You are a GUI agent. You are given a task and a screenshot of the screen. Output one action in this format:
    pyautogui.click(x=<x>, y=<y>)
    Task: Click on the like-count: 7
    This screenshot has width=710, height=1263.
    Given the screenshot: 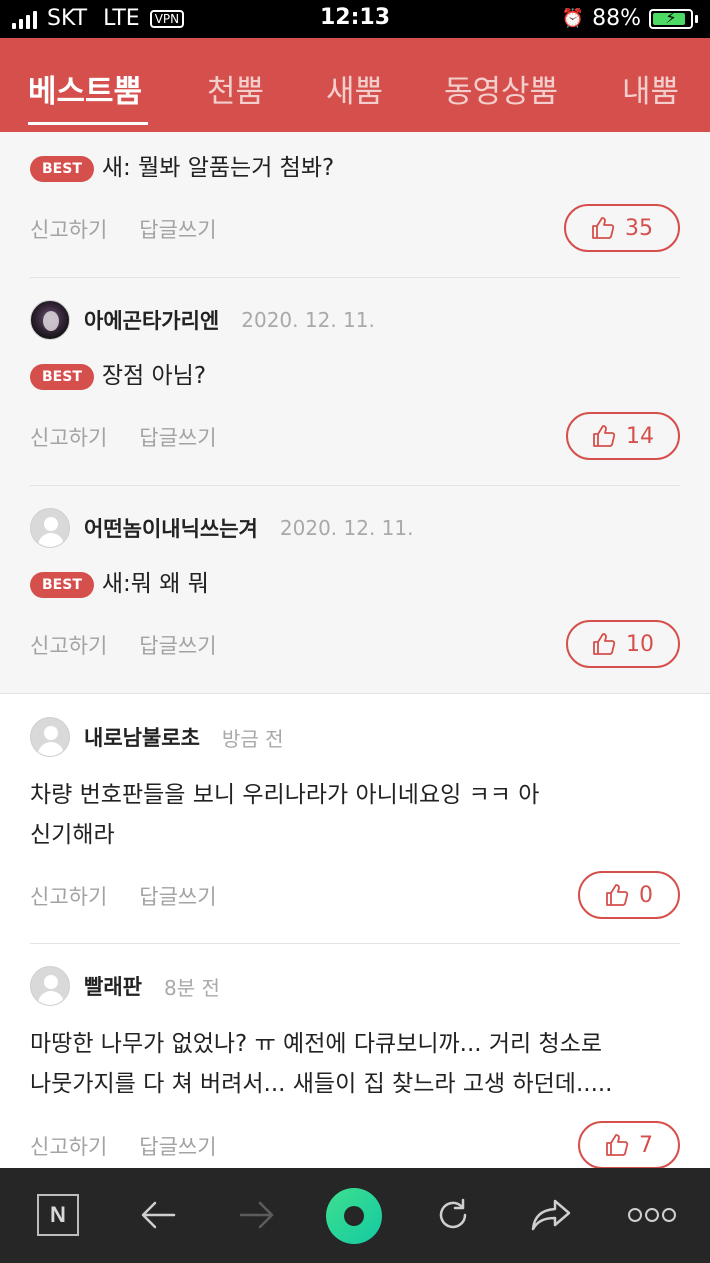 What is the action you would take?
    pyautogui.click(x=646, y=1145)
    